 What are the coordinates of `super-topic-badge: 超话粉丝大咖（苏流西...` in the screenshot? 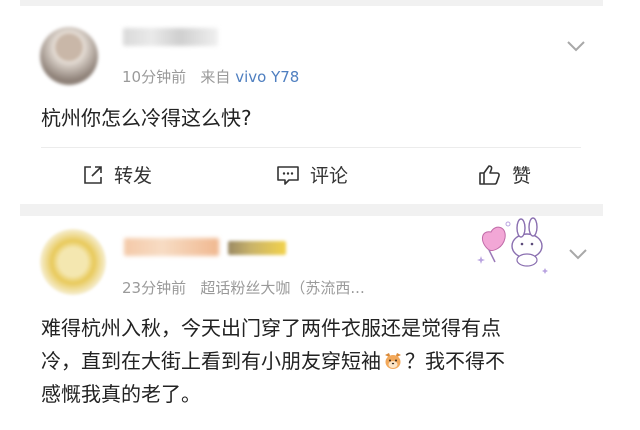 It's located at (282, 288).